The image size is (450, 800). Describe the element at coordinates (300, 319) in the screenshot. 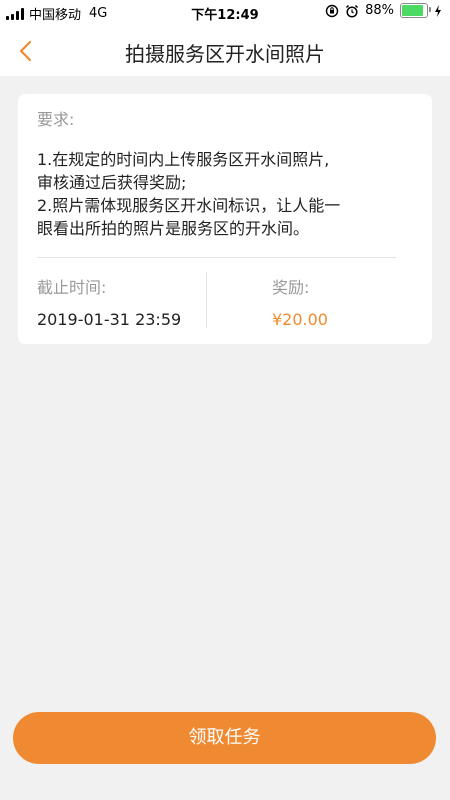

I see `reward-value: ¥20.00` at that location.